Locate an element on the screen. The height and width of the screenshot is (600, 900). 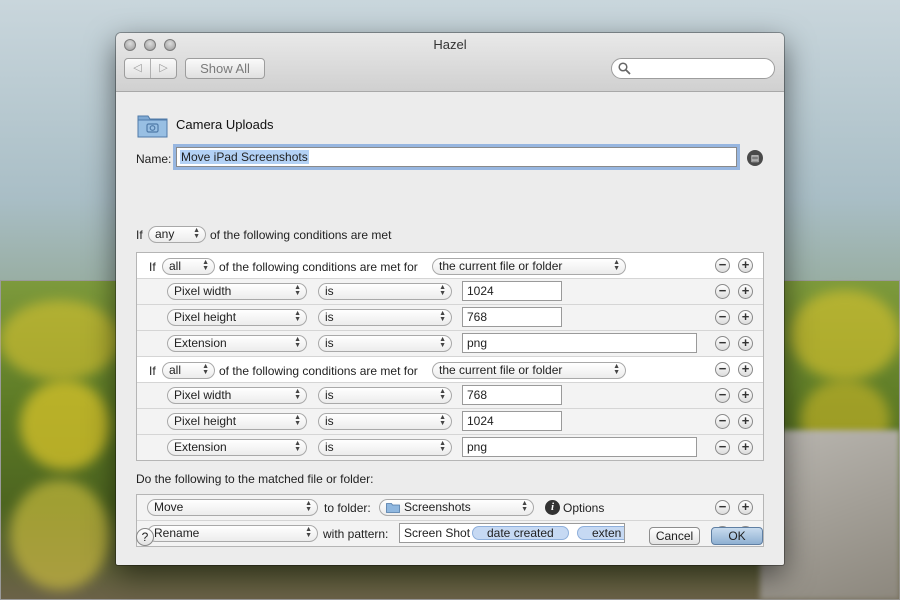
folder-name: Camera Uploads is located at coordinates (225, 124).